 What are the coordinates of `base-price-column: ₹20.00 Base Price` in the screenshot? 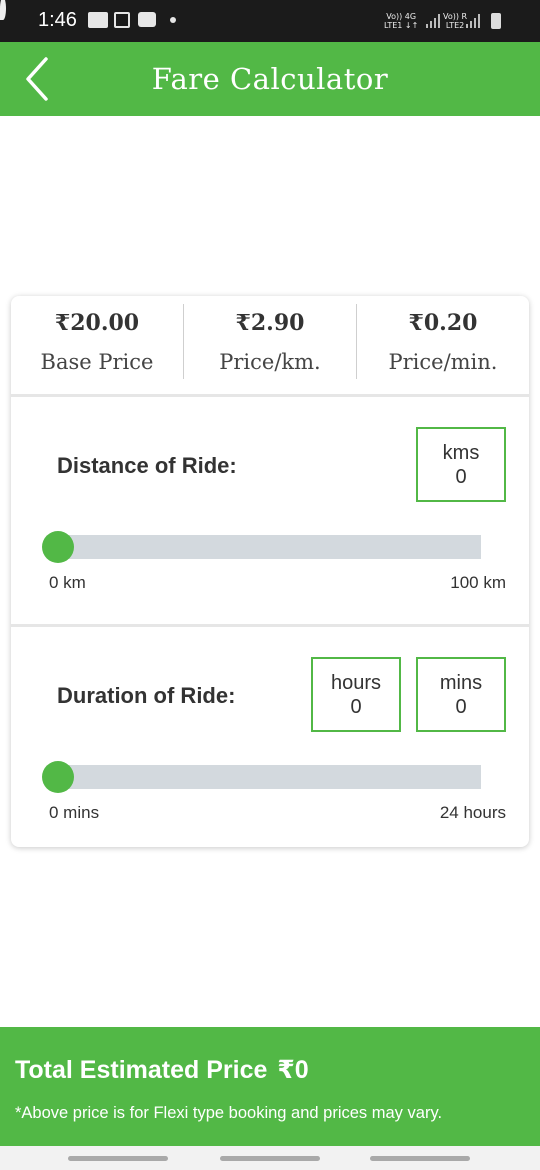 It's located at (97, 345).